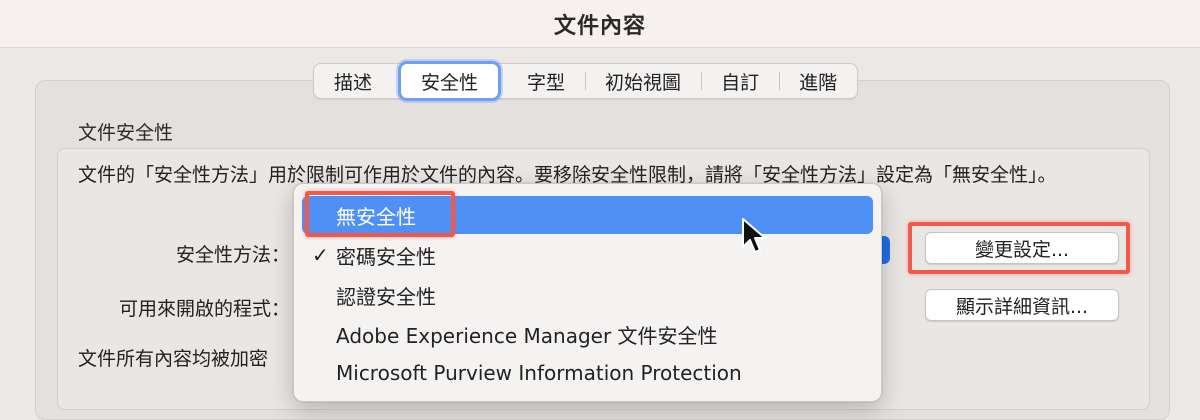 Image resolution: width=1200 pixels, height=420 pixels. I want to click on open-with-label: 可用來開啟的程式：, so click(204, 309).